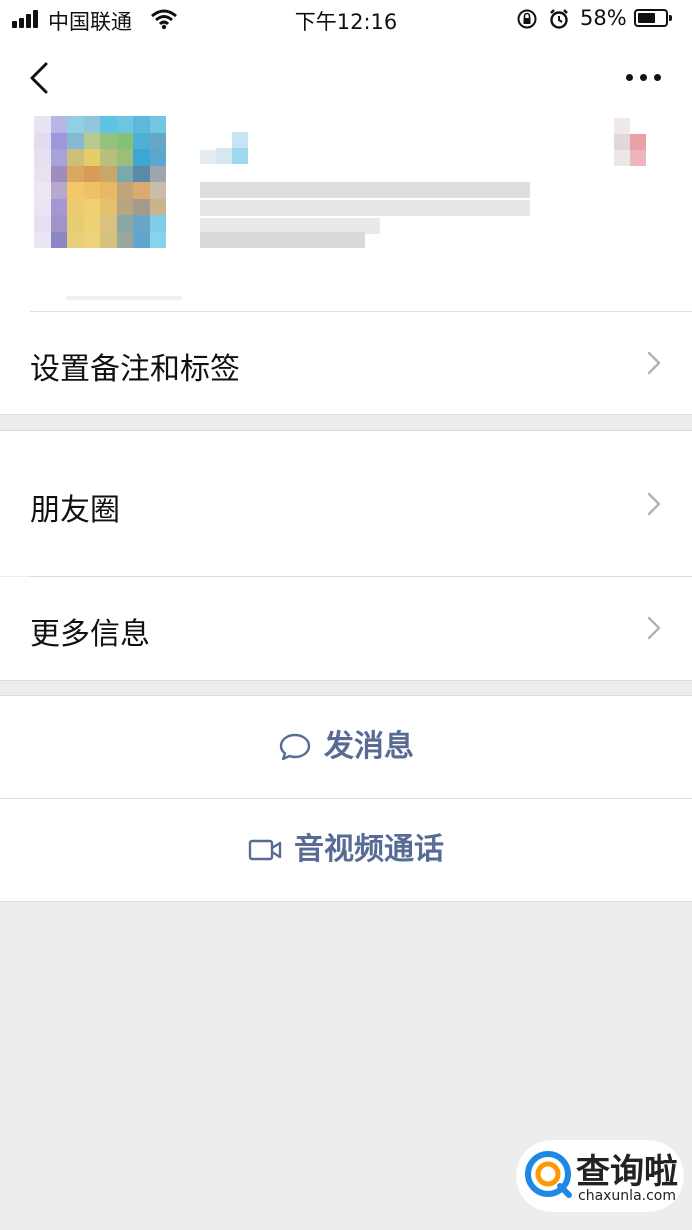 This screenshot has height=1230, width=692. I want to click on region-blurred, so click(124, 298).